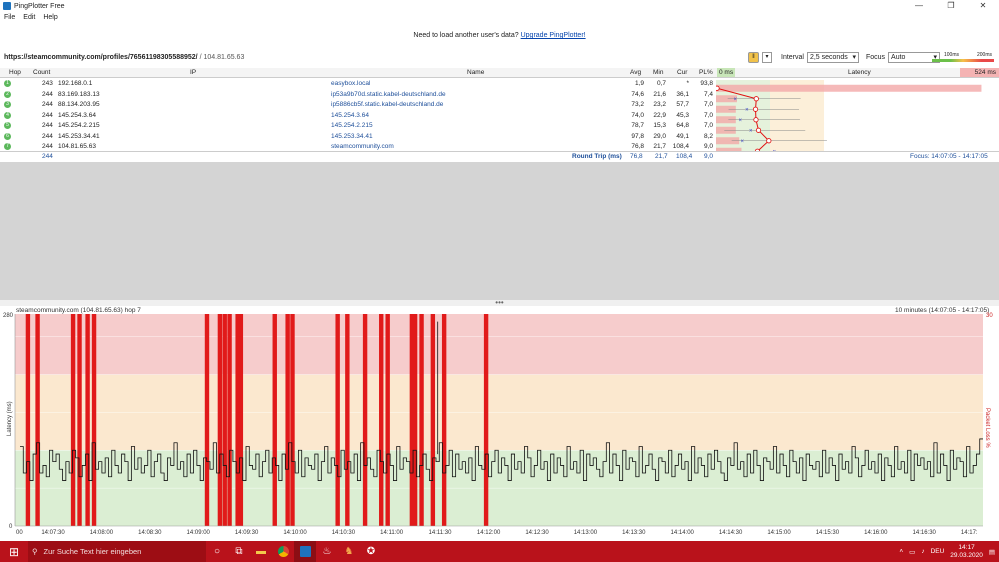 The height and width of the screenshot is (562, 999). What do you see at coordinates (969, 533) in the screenshot?
I see `x-tick-label: 14:17:` at bounding box center [969, 533].